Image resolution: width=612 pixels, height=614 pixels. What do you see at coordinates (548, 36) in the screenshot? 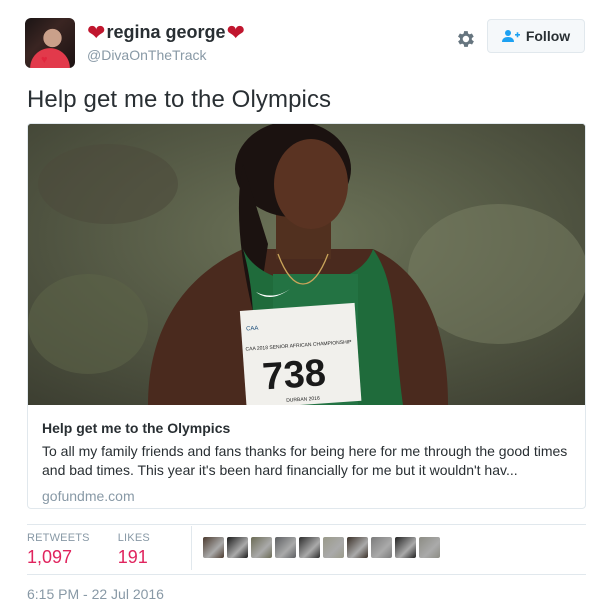
I see `follow-label: Follow` at bounding box center [548, 36].